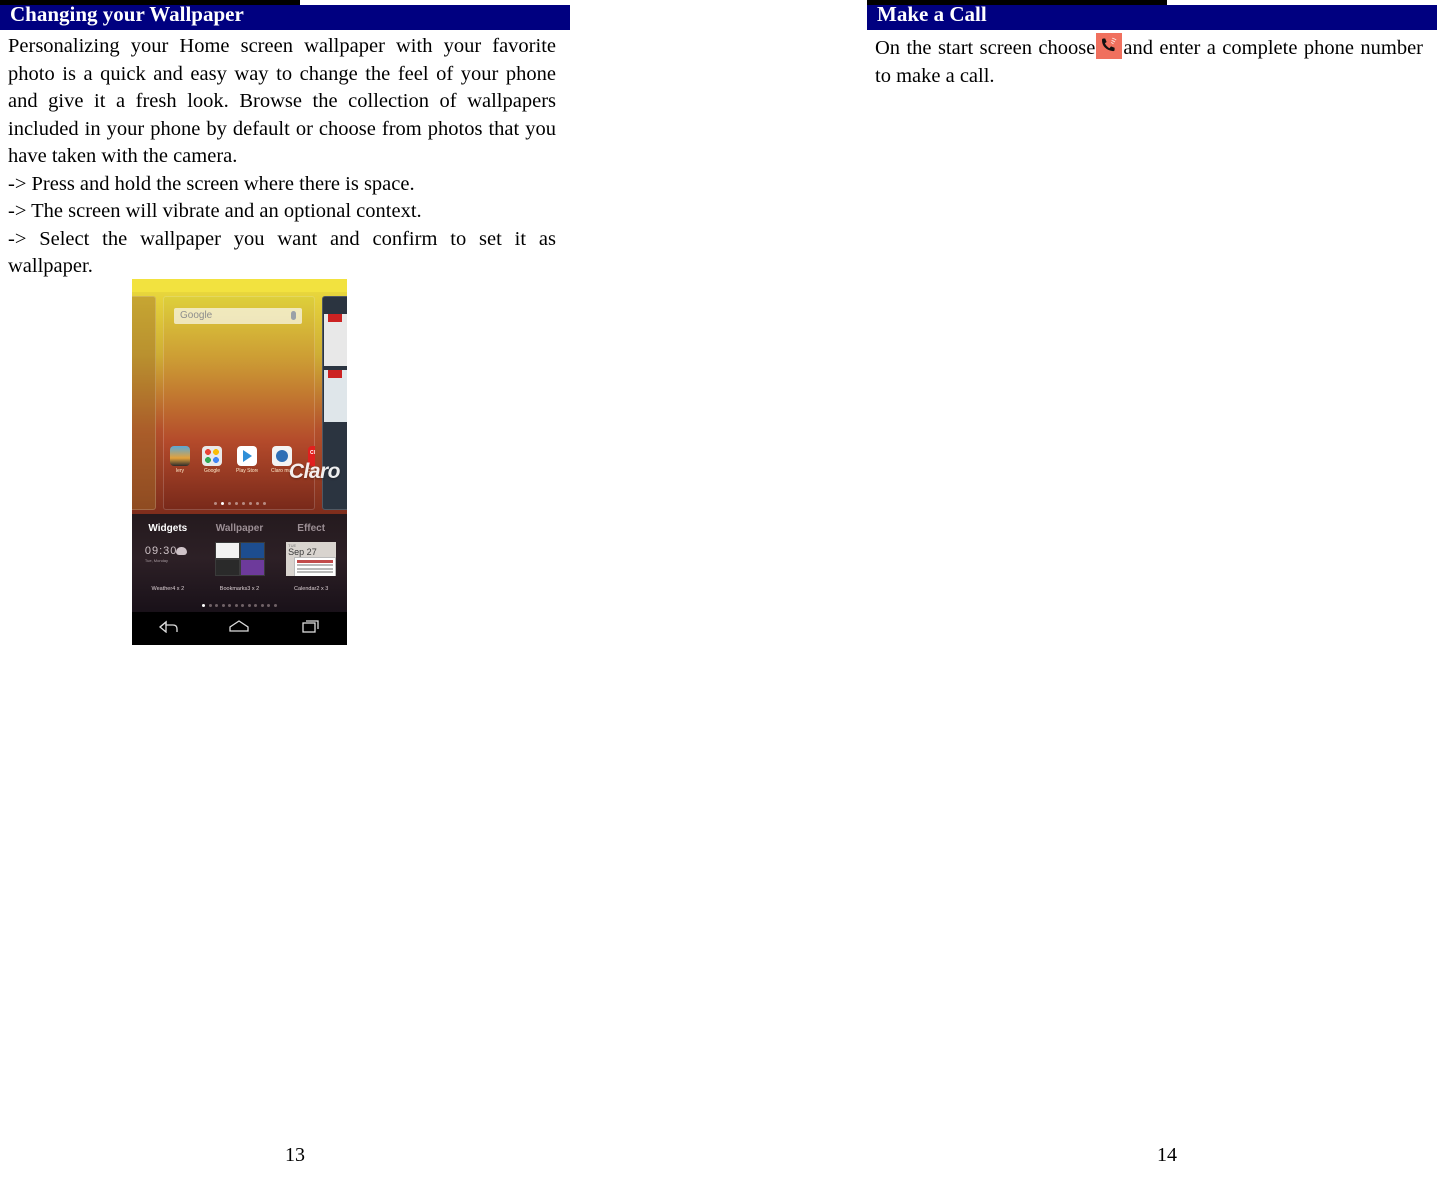  I want to click on tab-wallpaper: Wallpaper, so click(240, 529).